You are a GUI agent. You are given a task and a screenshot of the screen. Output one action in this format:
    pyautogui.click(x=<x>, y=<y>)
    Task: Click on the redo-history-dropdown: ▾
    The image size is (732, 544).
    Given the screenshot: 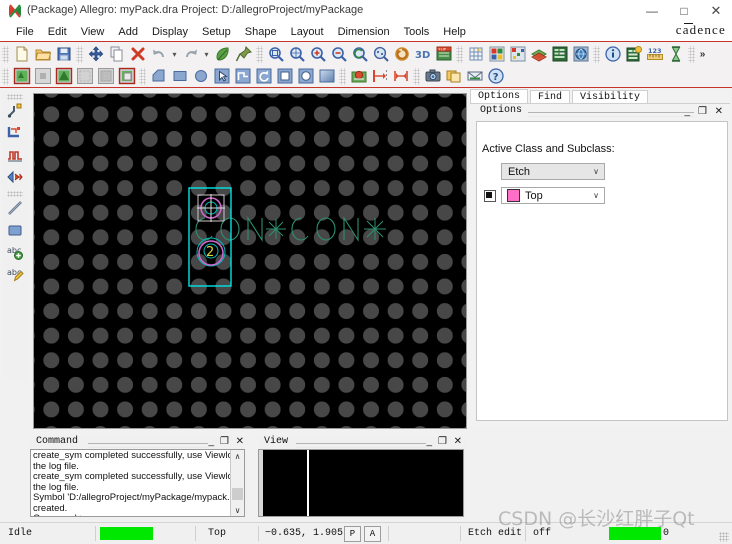 What is the action you would take?
    pyautogui.click(x=206, y=54)
    